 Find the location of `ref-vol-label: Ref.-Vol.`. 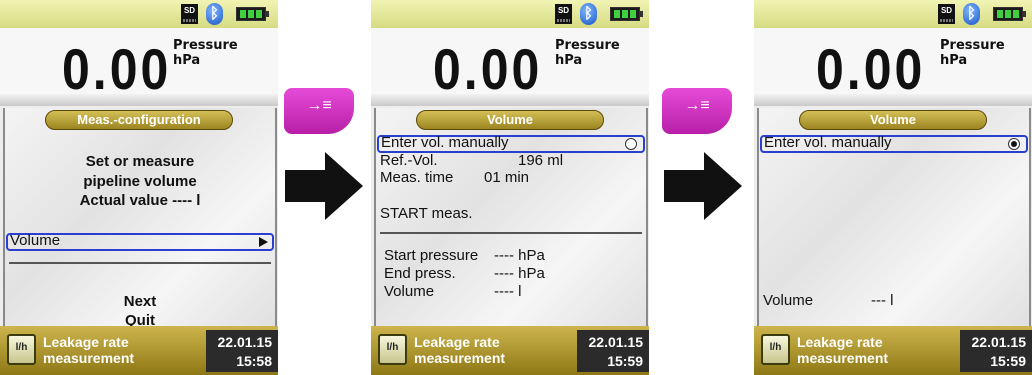

ref-vol-label: Ref.-Vol. is located at coordinates (409, 160).